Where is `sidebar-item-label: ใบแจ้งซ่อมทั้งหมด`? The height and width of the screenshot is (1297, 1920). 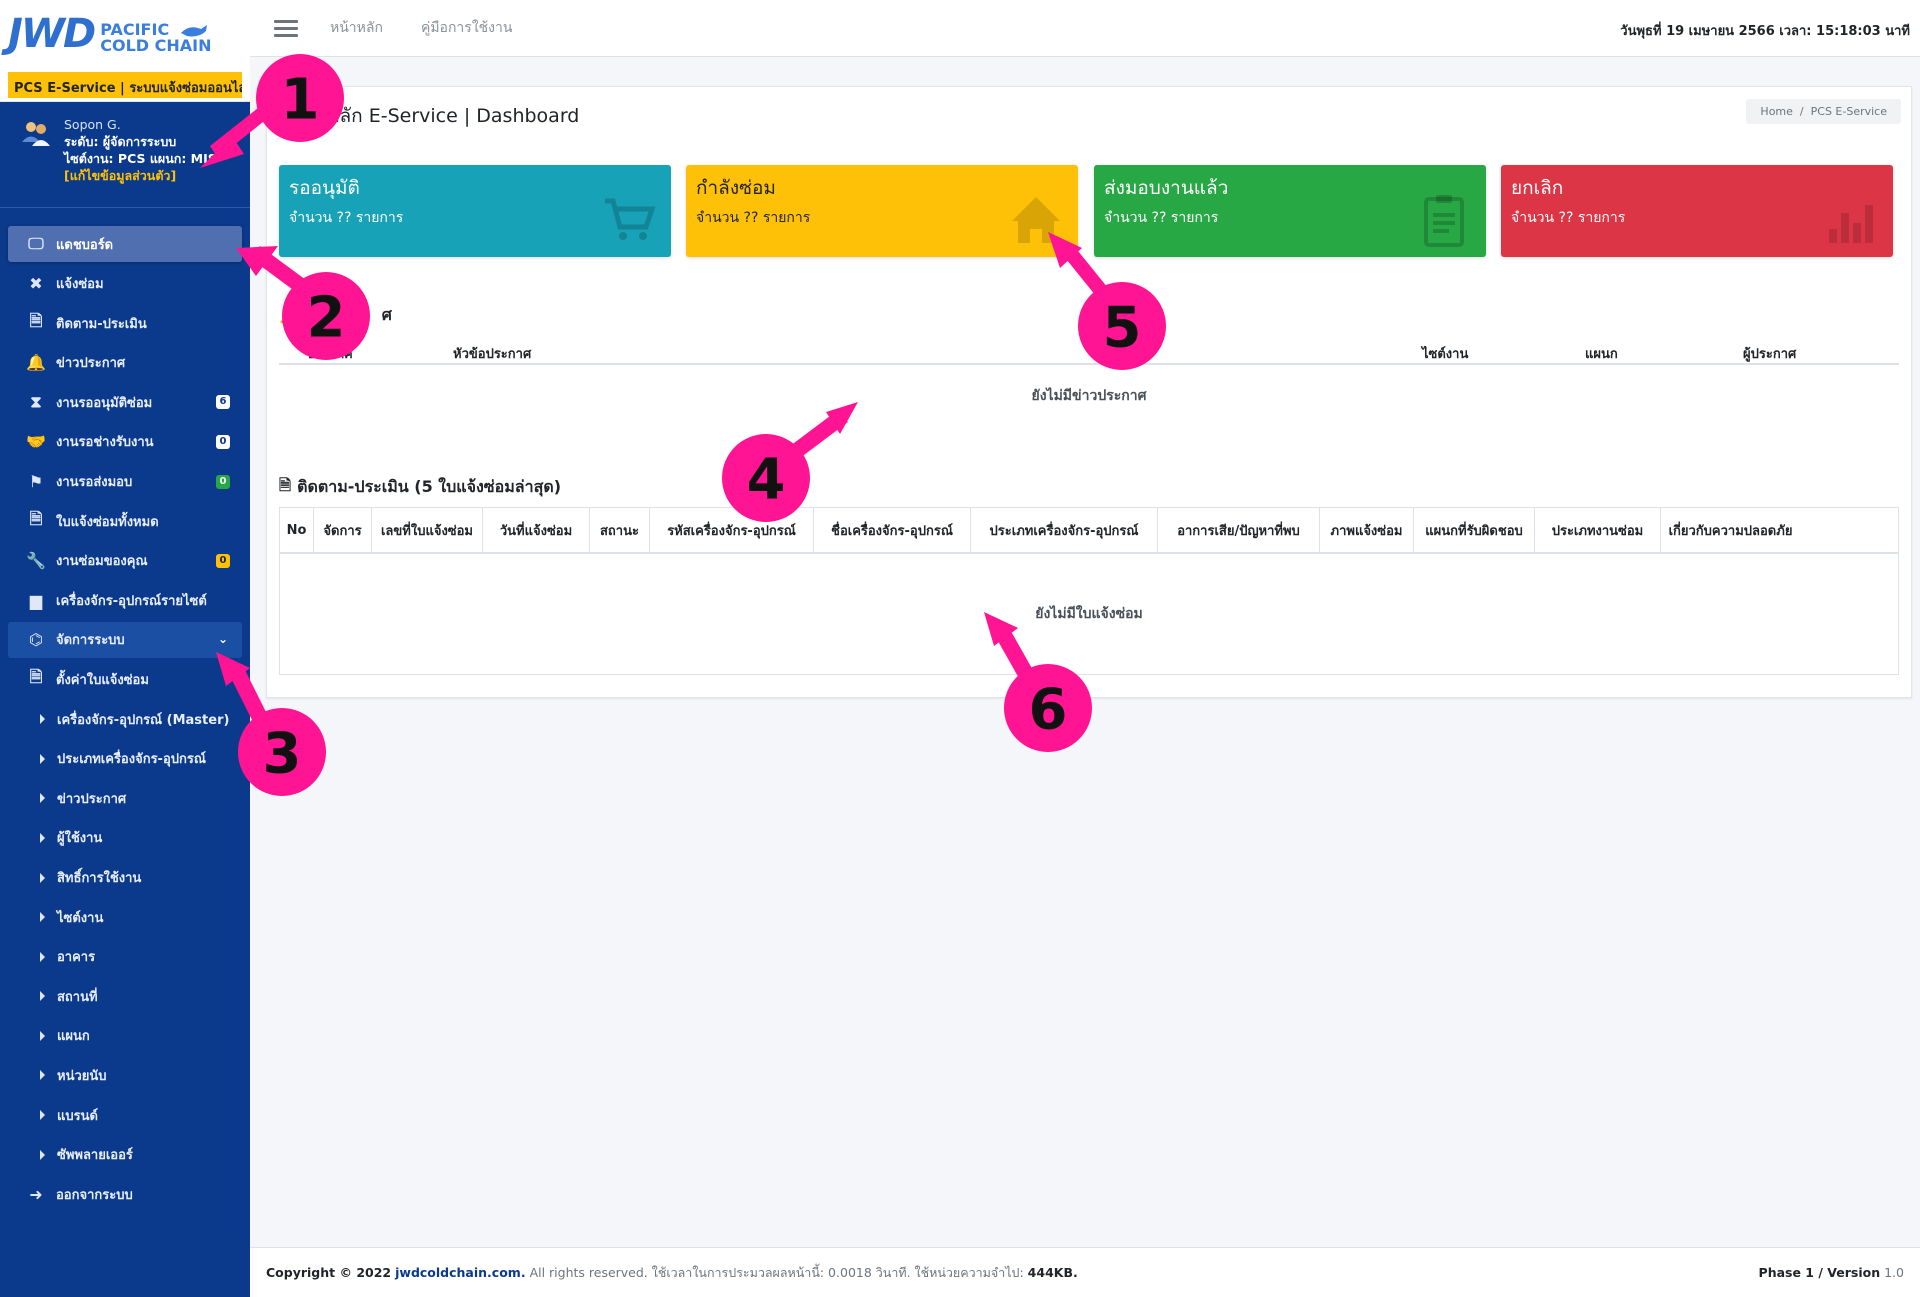
sidebar-item-label: ใบแจ้งซ่อมทั้งหมด is located at coordinates (107, 522).